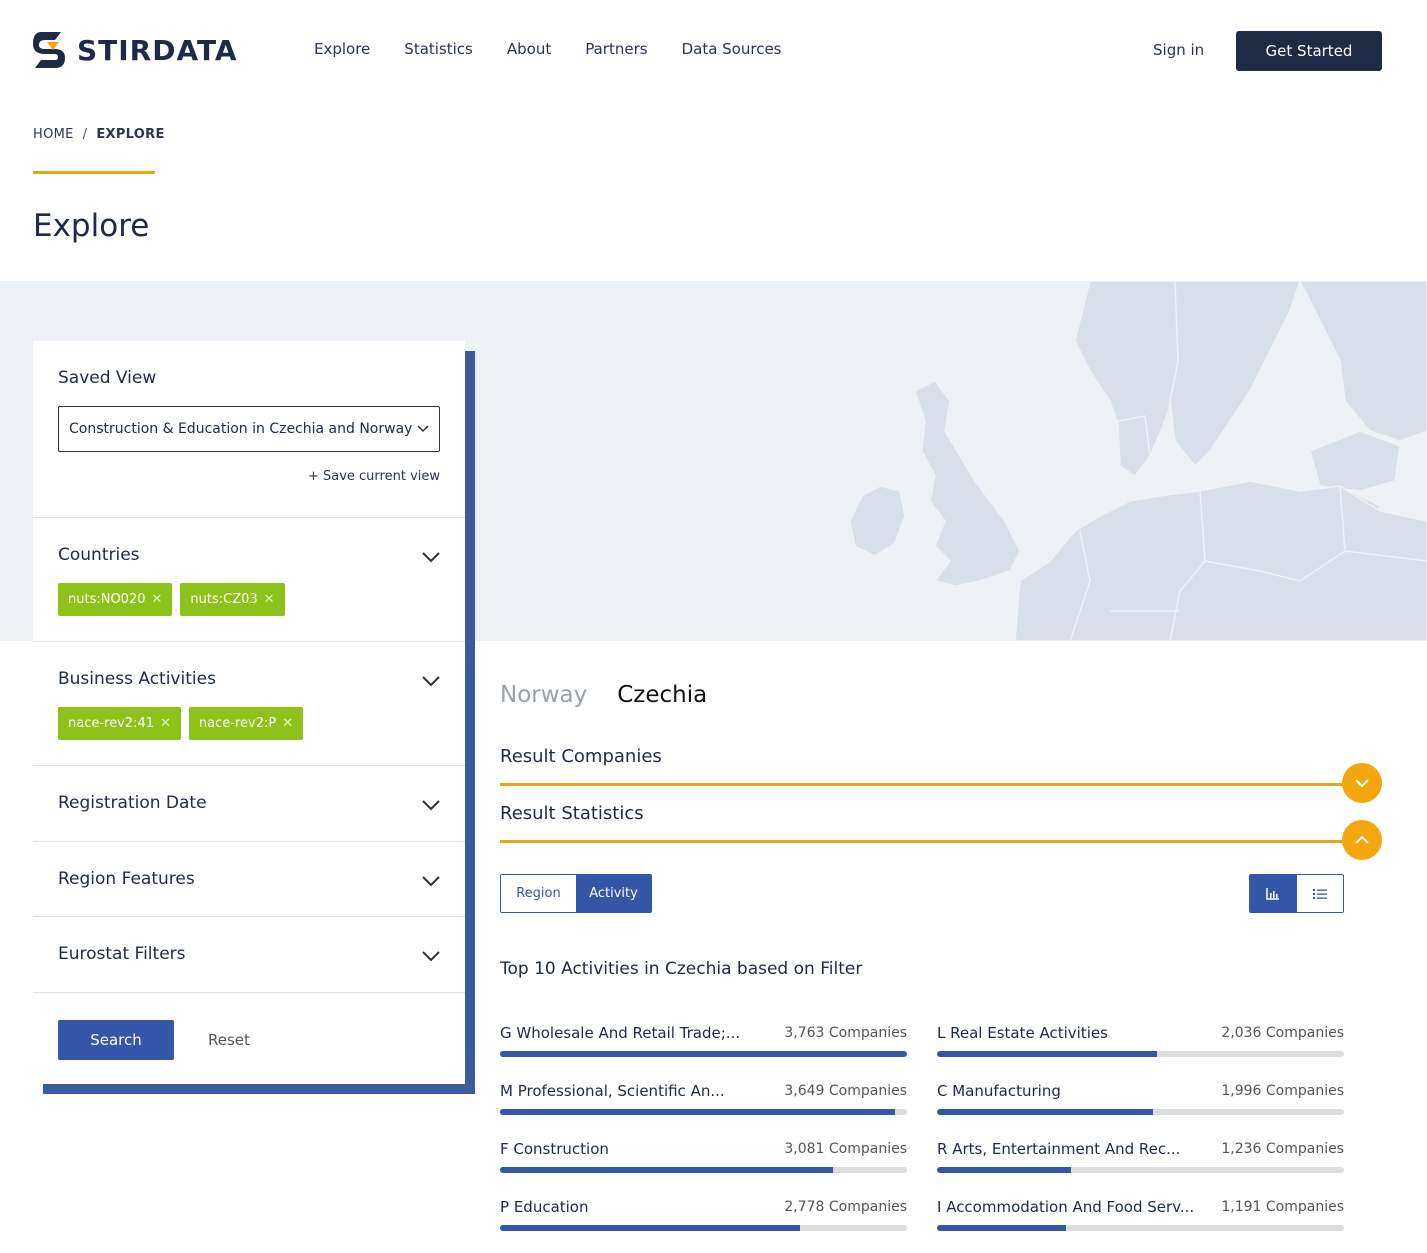 The width and height of the screenshot is (1427, 1253). I want to click on chip-country: nuts:CZ03 ✕, so click(232, 599).